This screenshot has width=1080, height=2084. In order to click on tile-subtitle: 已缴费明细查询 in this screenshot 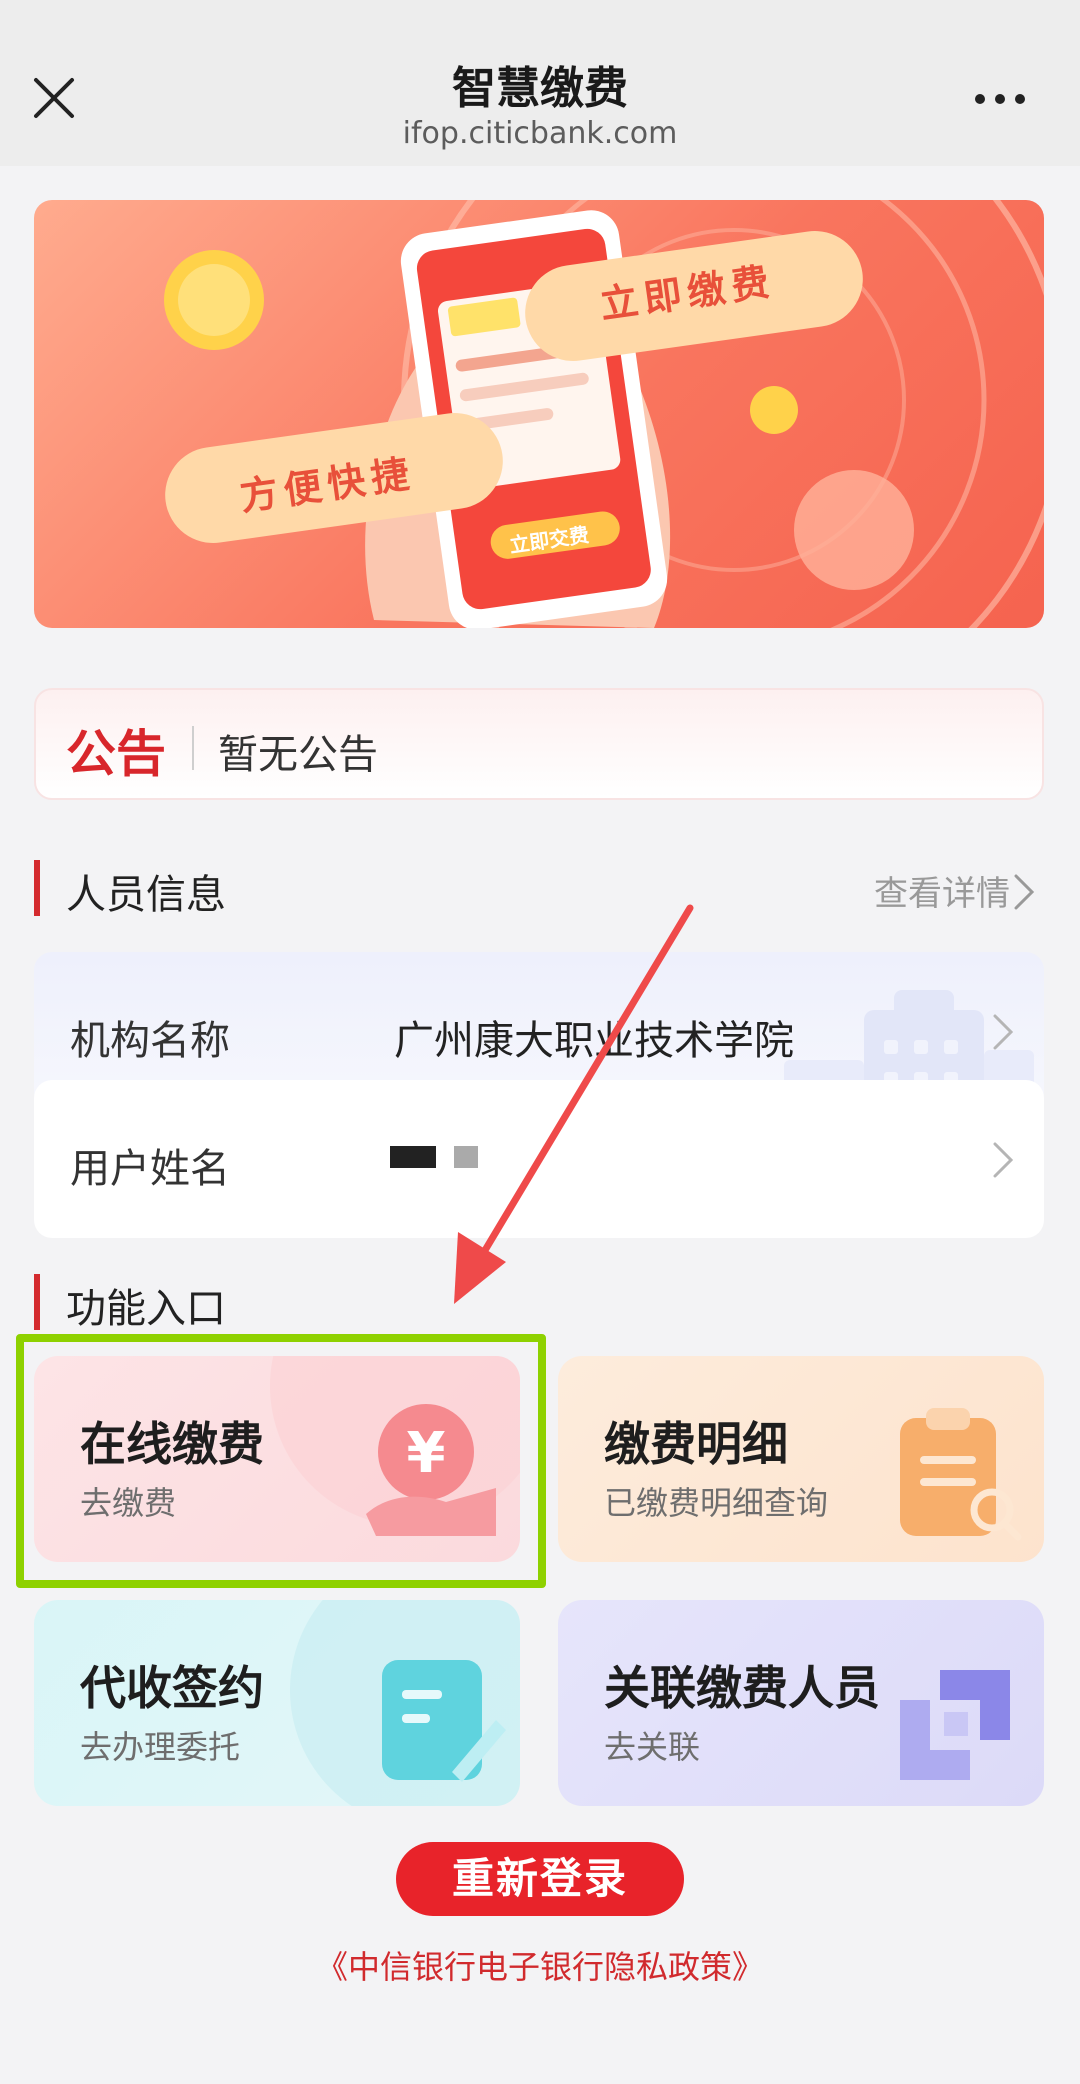, I will do `click(716, 1503)`.